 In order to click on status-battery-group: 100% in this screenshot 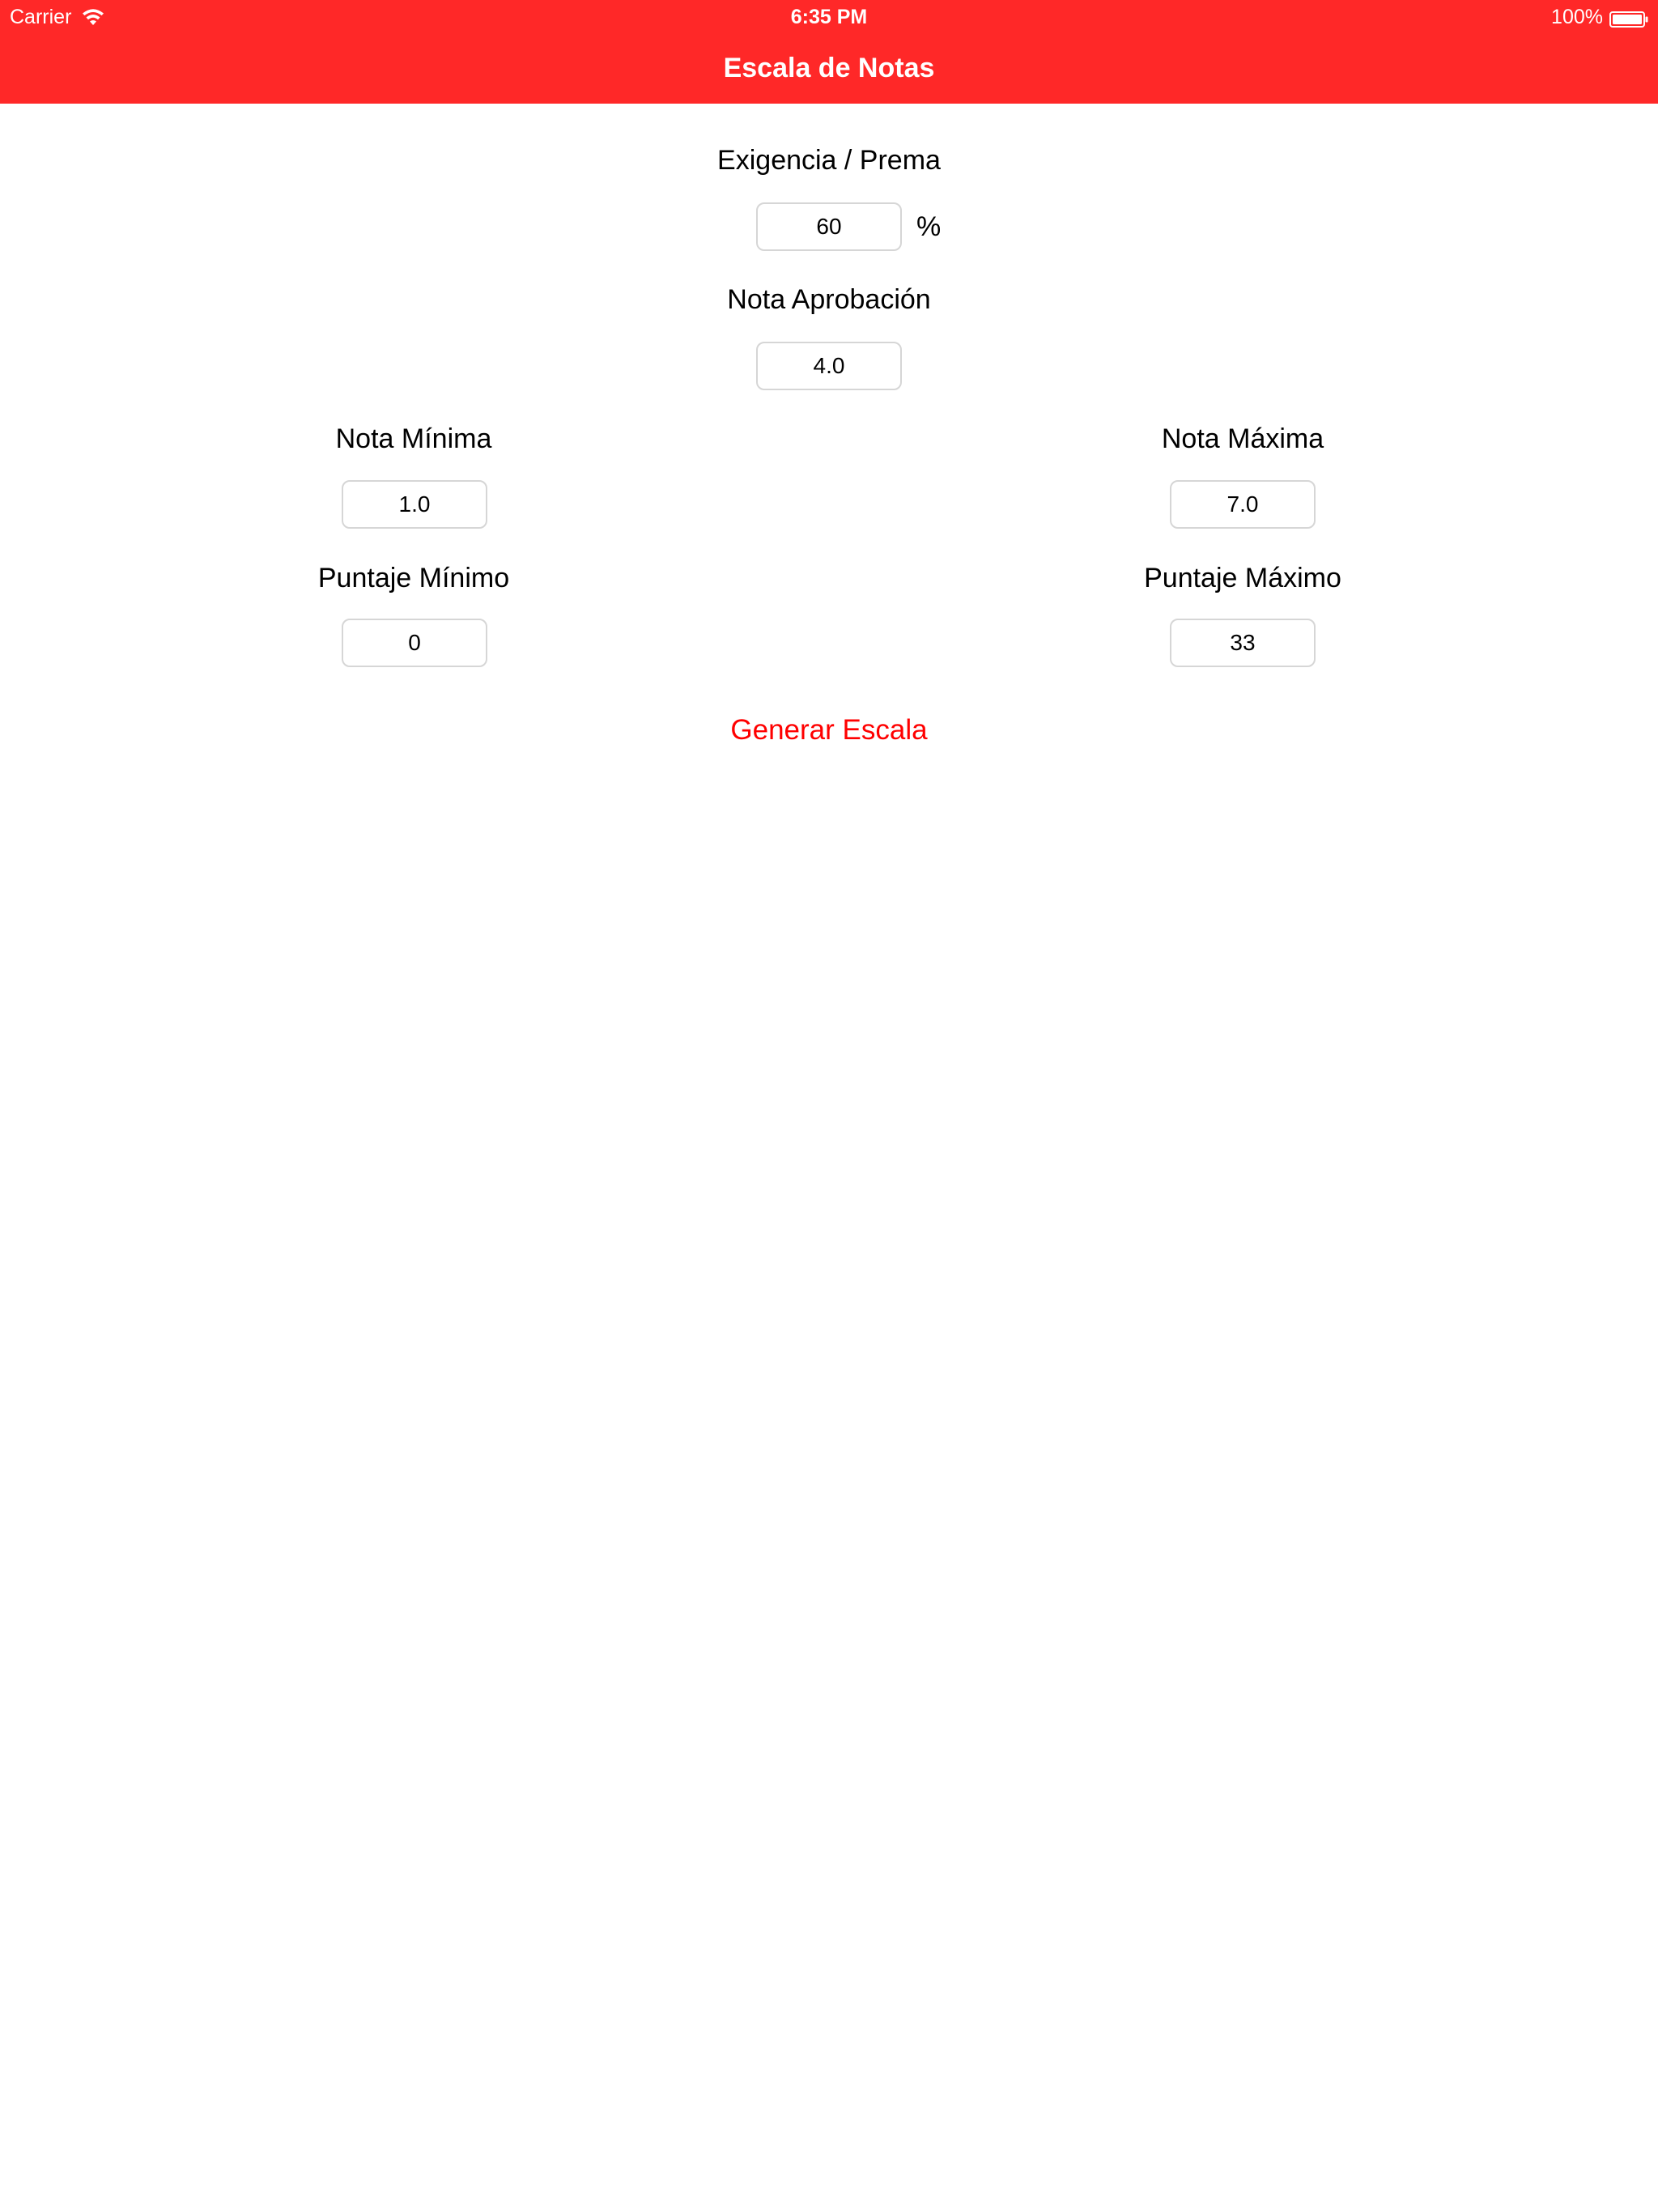, I will do `click(1599, 17)`.